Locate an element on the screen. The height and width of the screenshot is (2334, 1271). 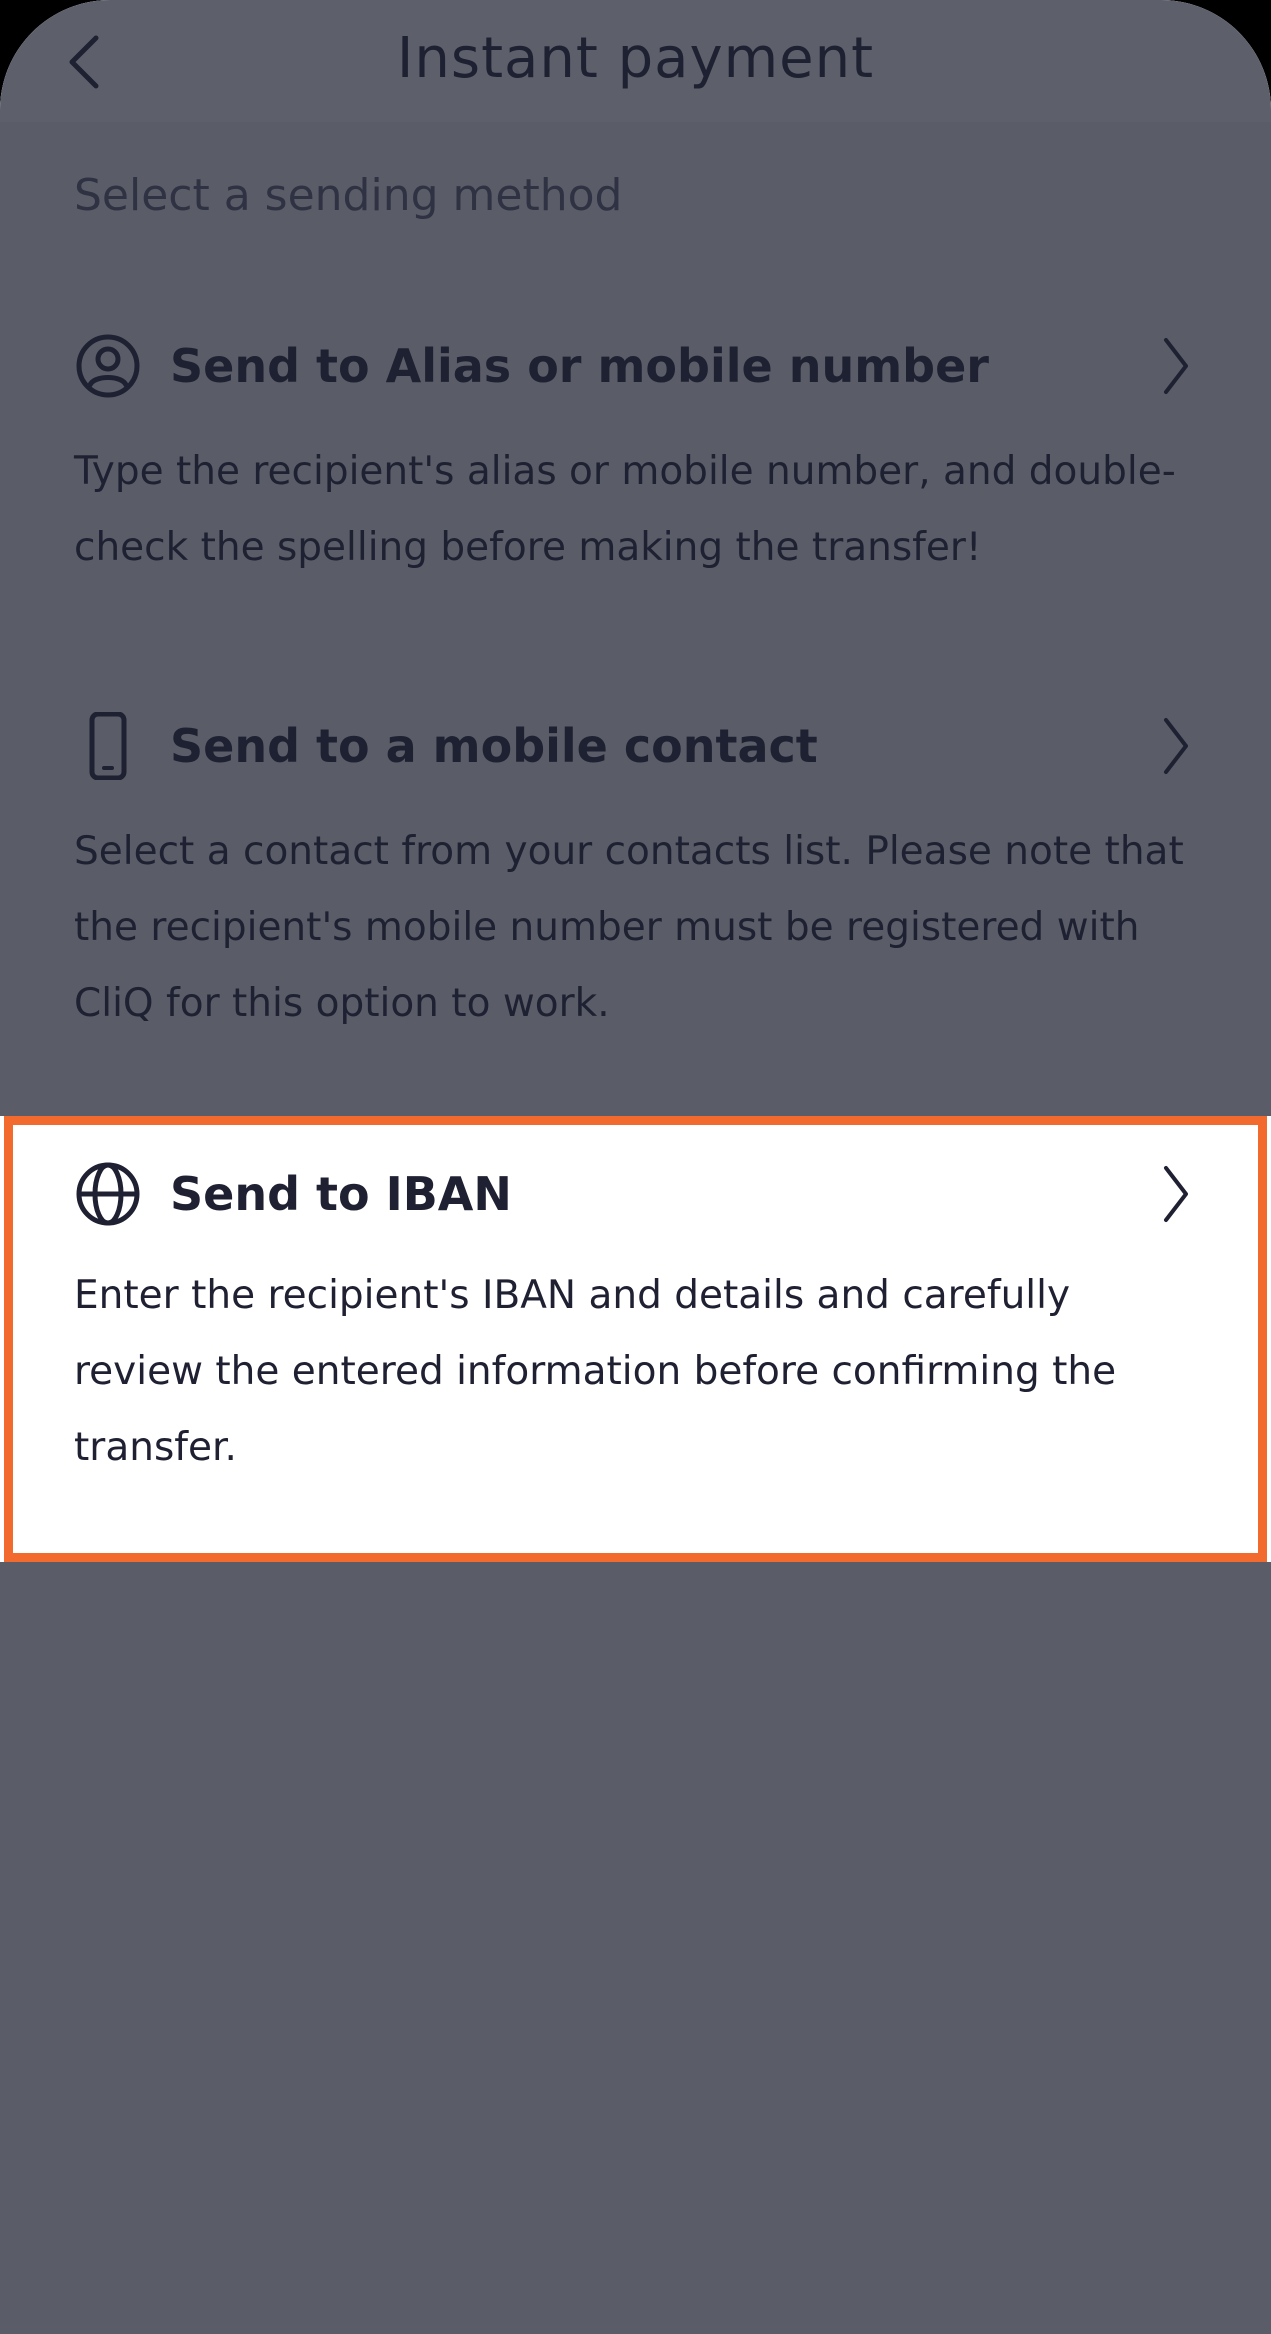
header: Instant payment is located at coordinates (635, 61).